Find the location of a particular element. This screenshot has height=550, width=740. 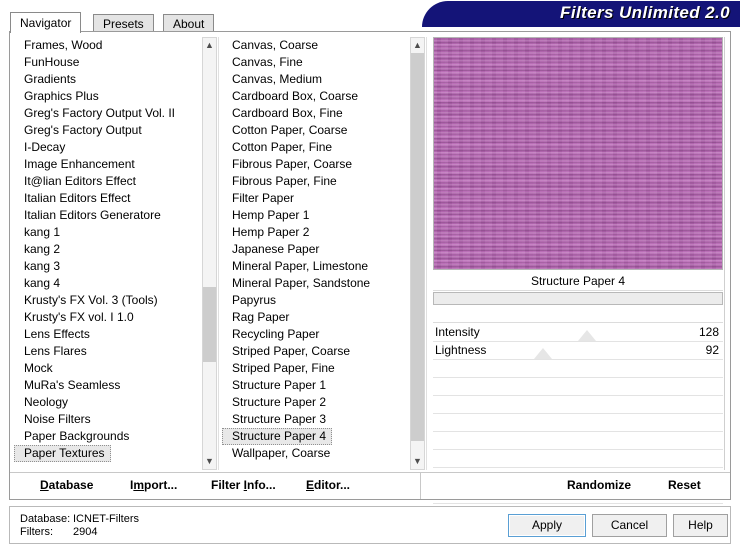

category-item: Krusty's FX Vol. 3 (Tools) is located at coordinates (106, 300).